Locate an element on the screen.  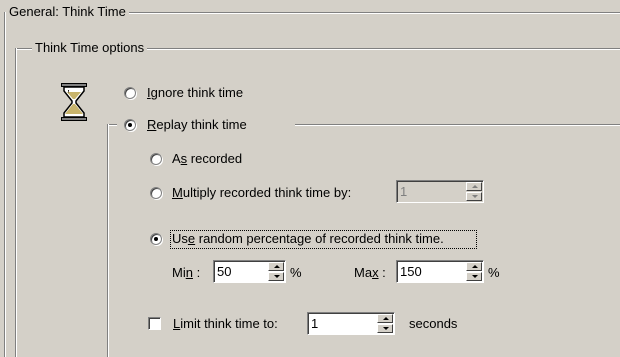
limit-unit: seconds is located at coordinates (433, 323).